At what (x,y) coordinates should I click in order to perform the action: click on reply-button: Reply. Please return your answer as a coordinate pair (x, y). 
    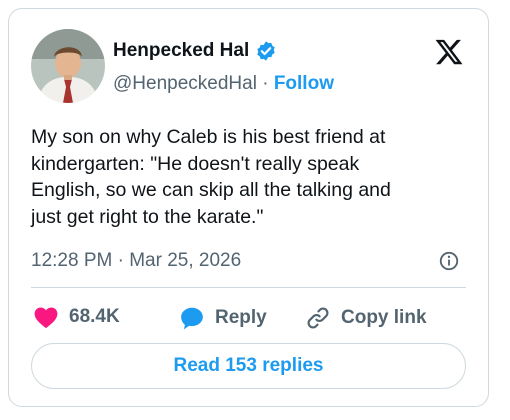
    Looking at the image, I should click on (223, 318).